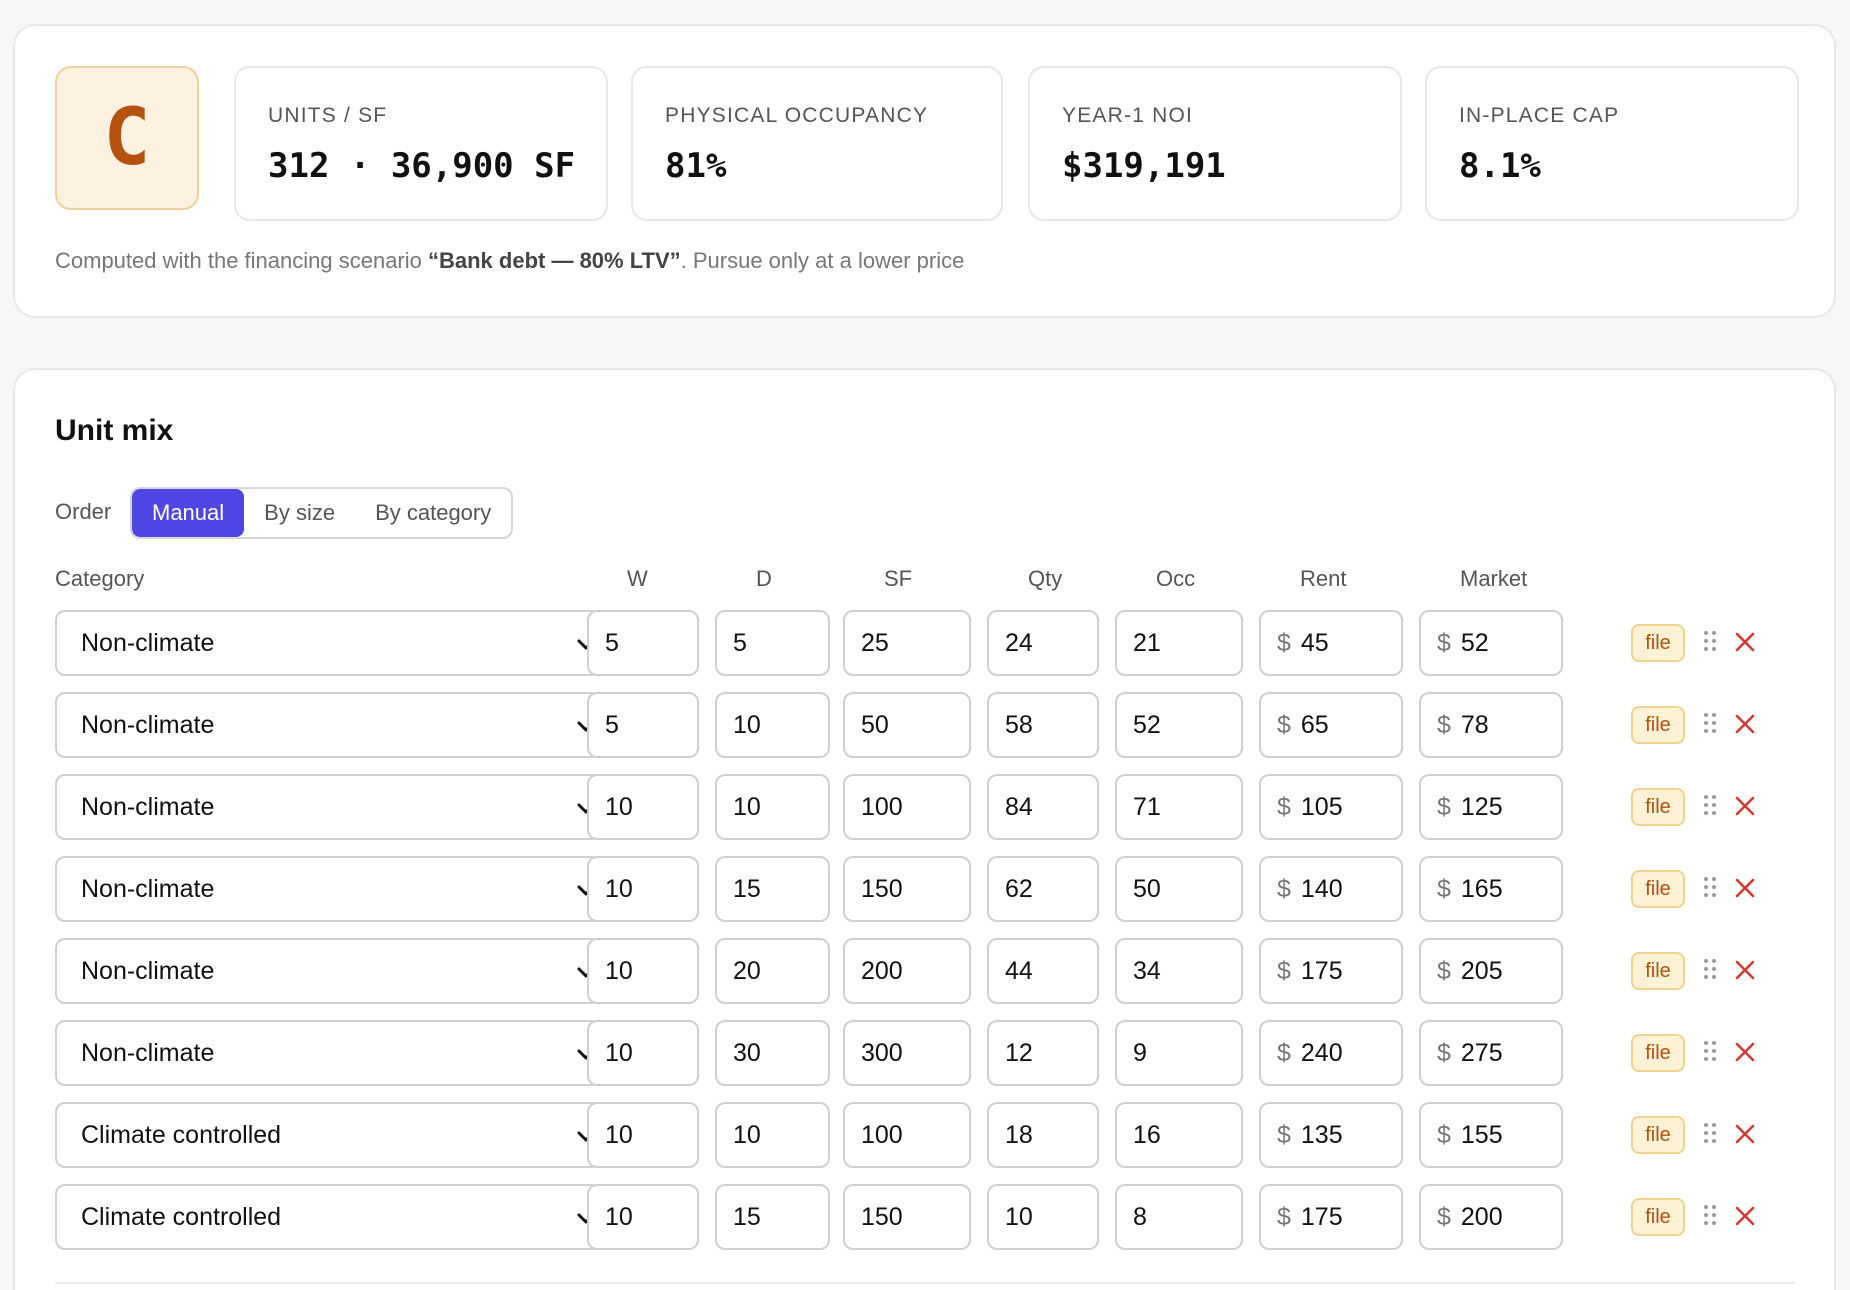 The image size is (1850, 1290). I want to click on rent-input: $45, so click(1331, 643).